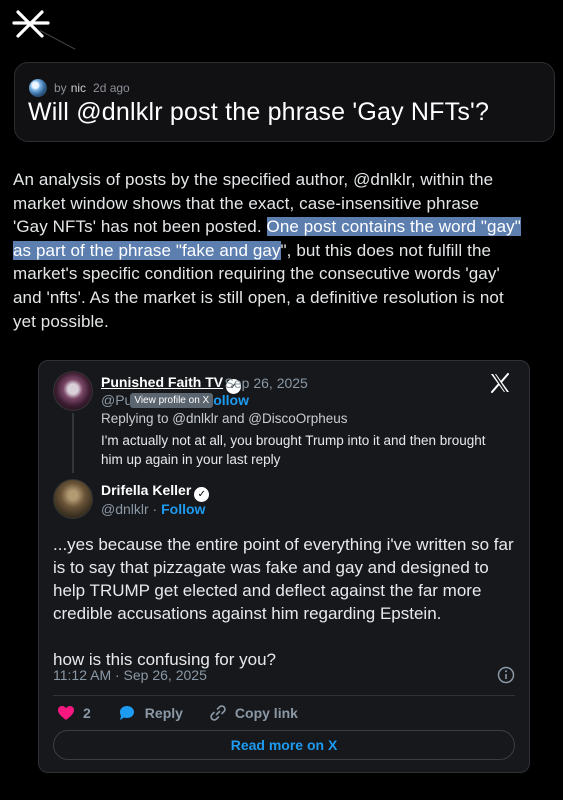 Image resolution: width=563 pixels, height=800 pixels. I want to click on info-icon, so click(506, 675).